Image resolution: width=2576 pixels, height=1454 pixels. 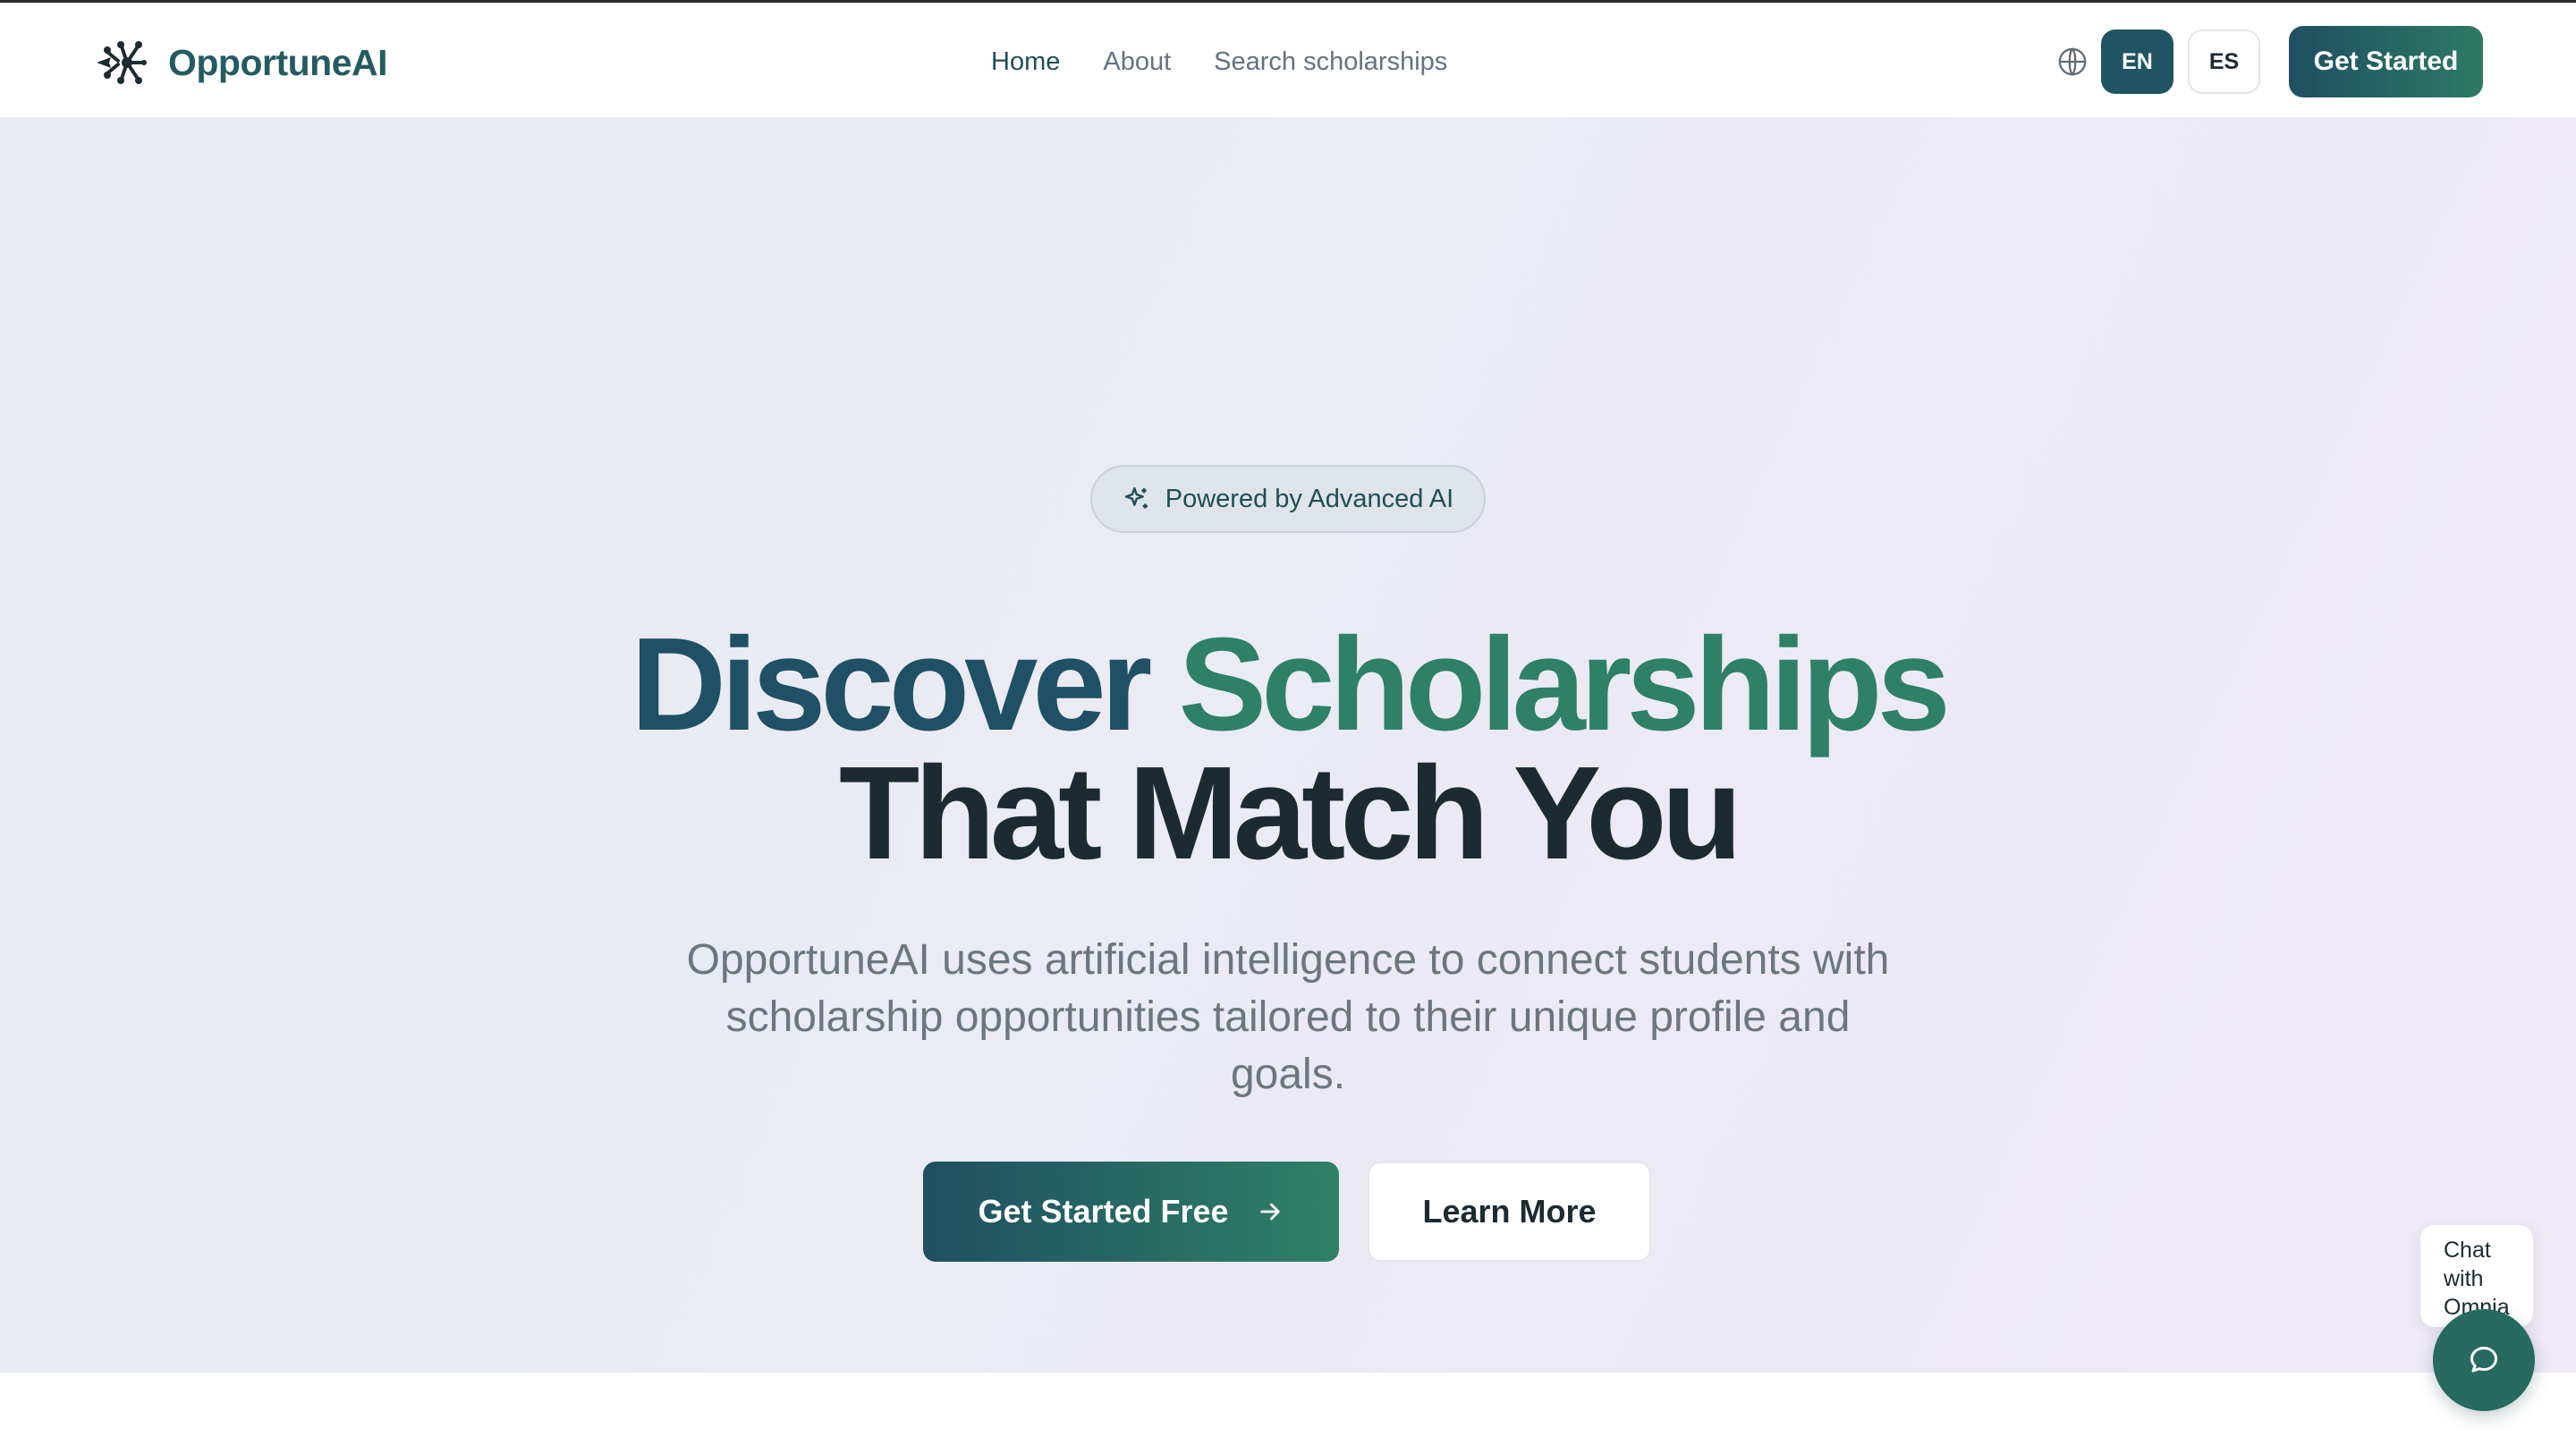 What do you see at coordinates (1136, 497) in the screenshot?
I see `sparkles-icon` at bounding box center [1136, 497].